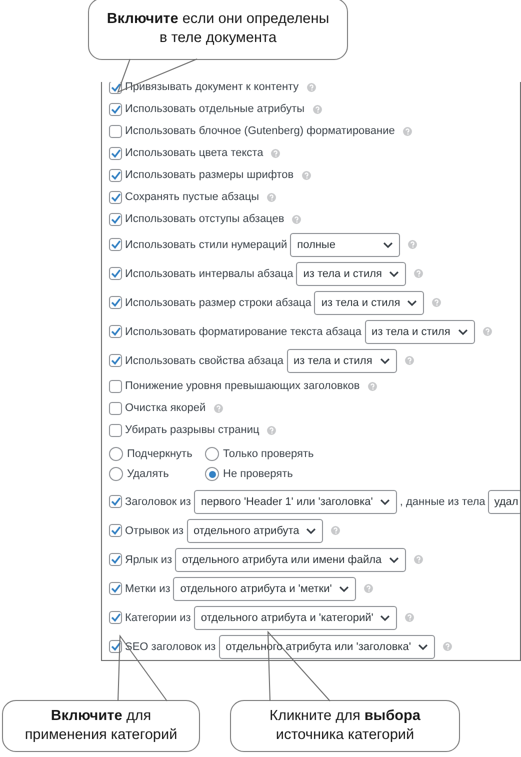 The width and height of the screenshot is (521, 757). What do you see at coordinates (255, 530) in the screenshot?
I see `dropdown: отдельного атрибута` at bounding box center [255, 530].